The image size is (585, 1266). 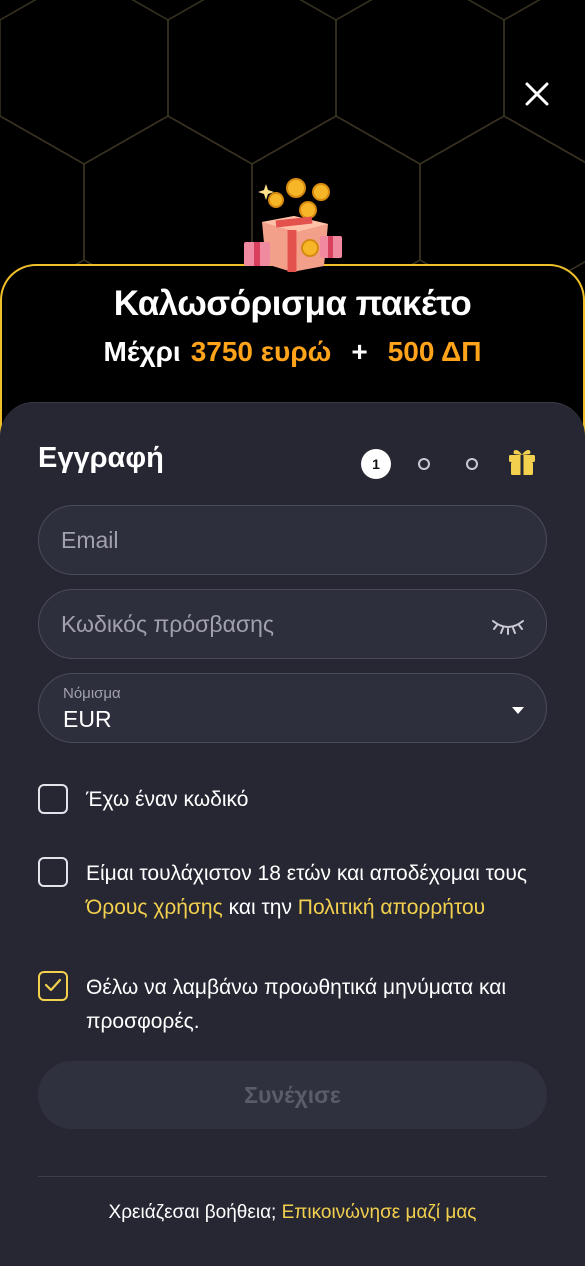 What do you see at coordinates (53, 872) in the screenshot?
I see `terms-checkbox` at bounding box center [53, 872].